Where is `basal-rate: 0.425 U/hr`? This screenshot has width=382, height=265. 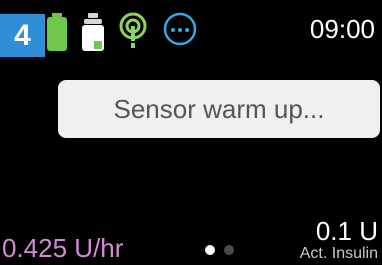
basal-rate: 0.425 U/hr is located at coordinates (63, 248).